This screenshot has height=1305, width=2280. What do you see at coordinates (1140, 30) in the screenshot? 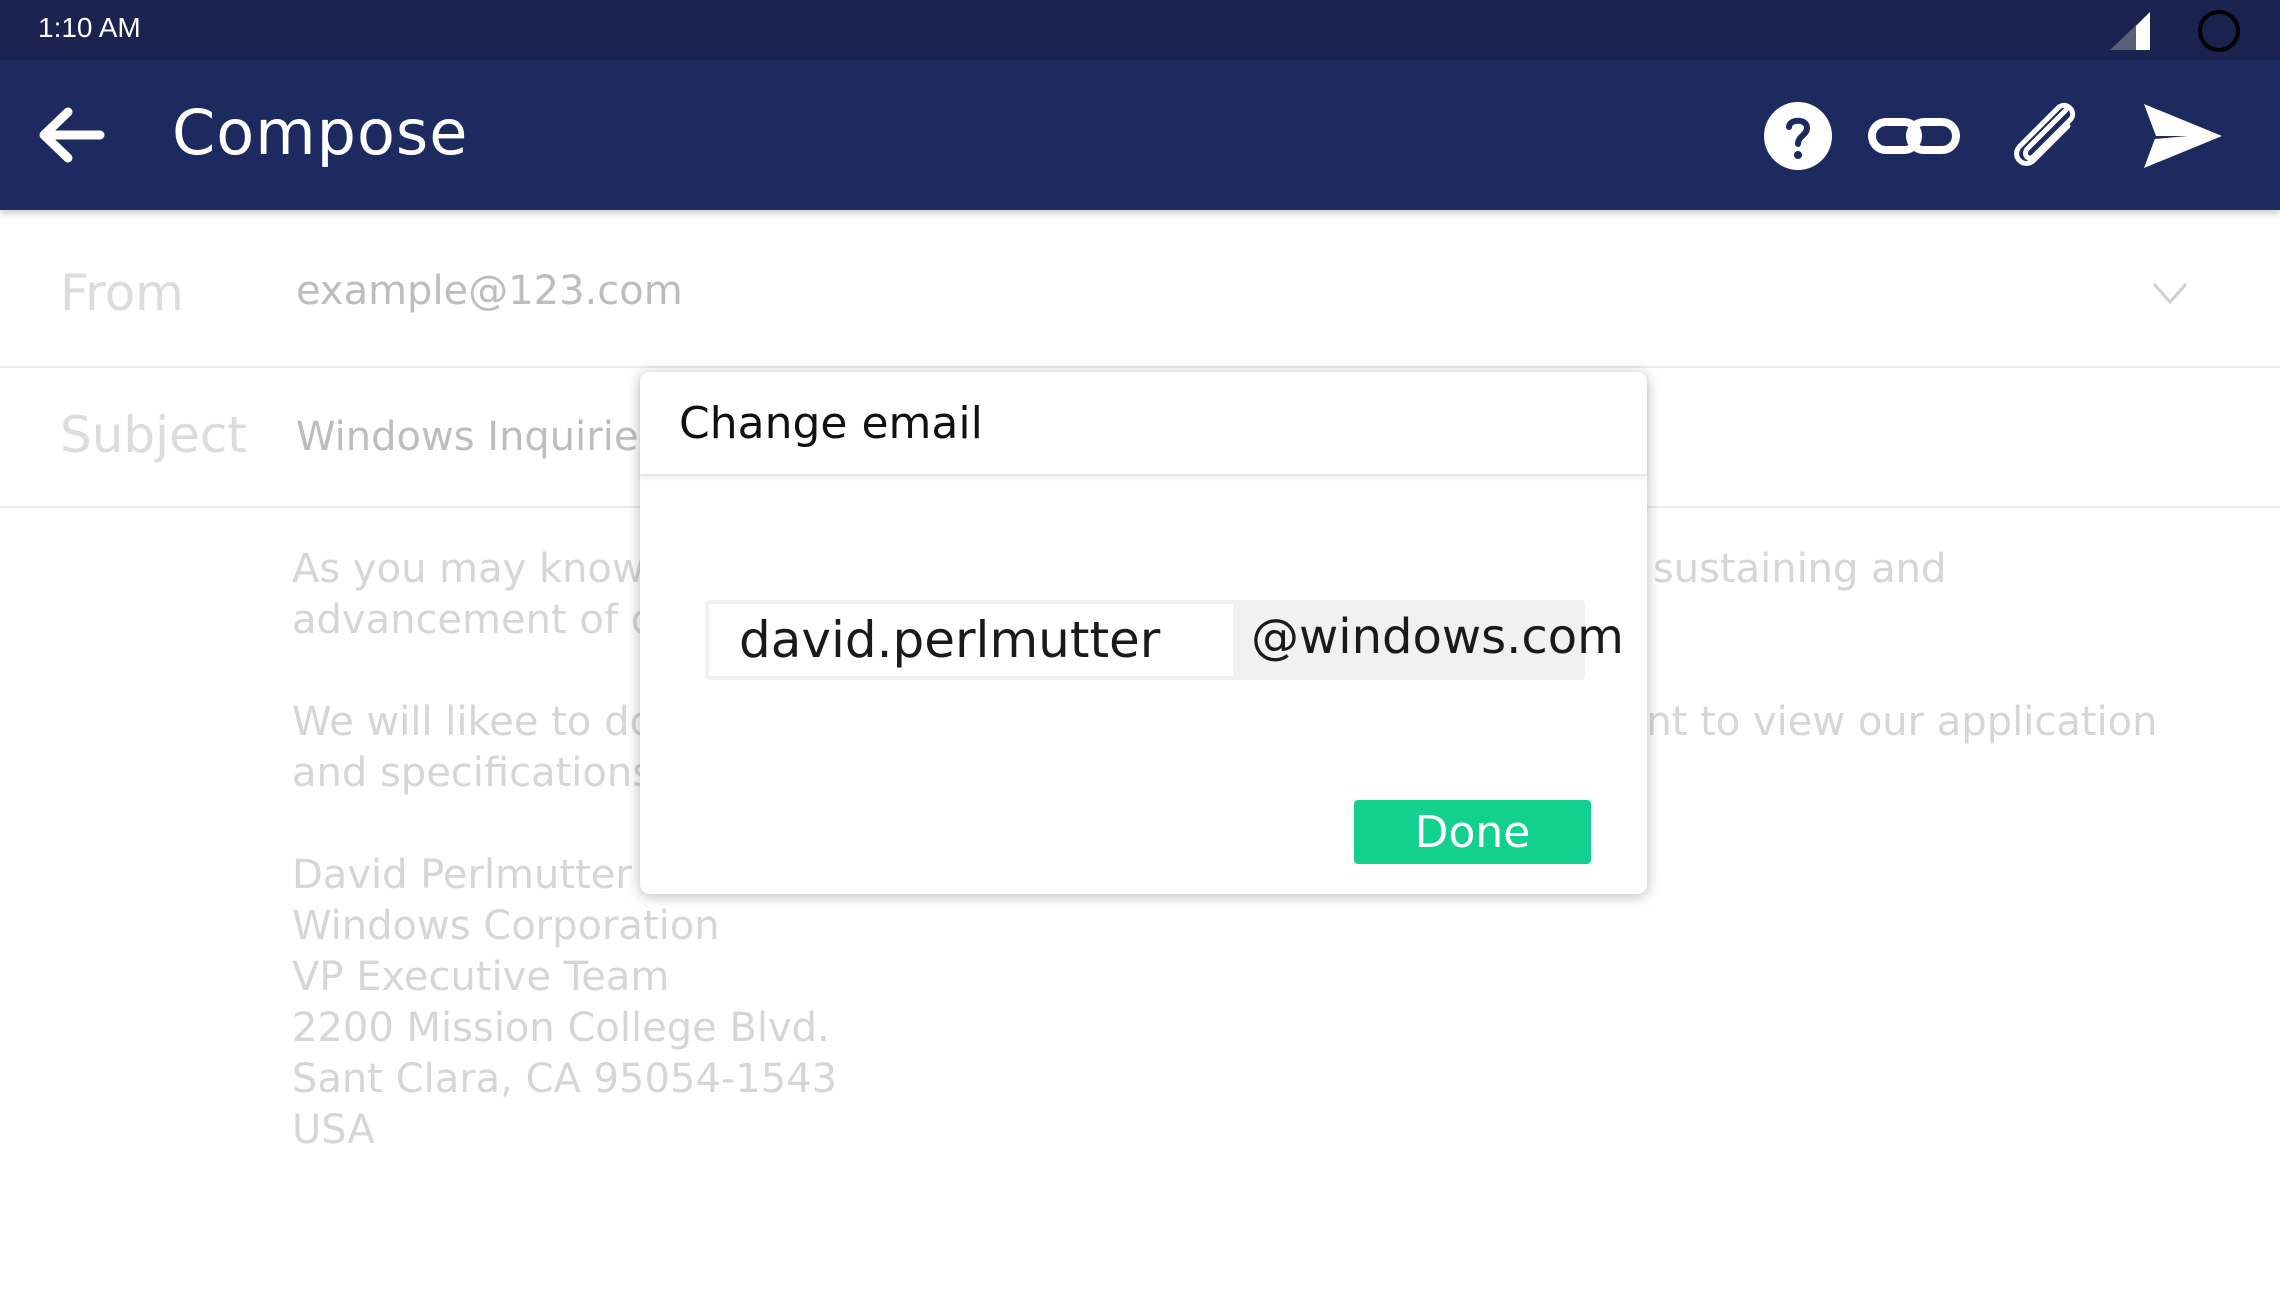
I see `status-bar: 1:10 AM` at bounding box center [1140, 30].